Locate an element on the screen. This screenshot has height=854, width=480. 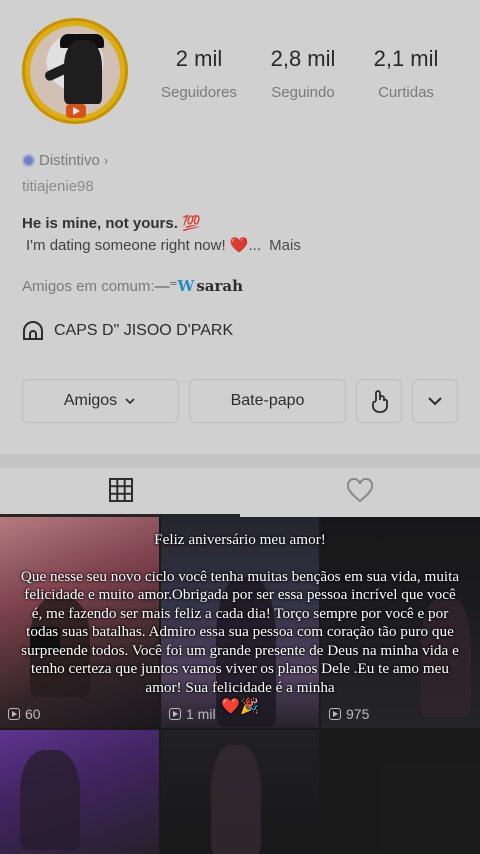
chat-button-label: Bate-papo is located at coordinates (267, 400).